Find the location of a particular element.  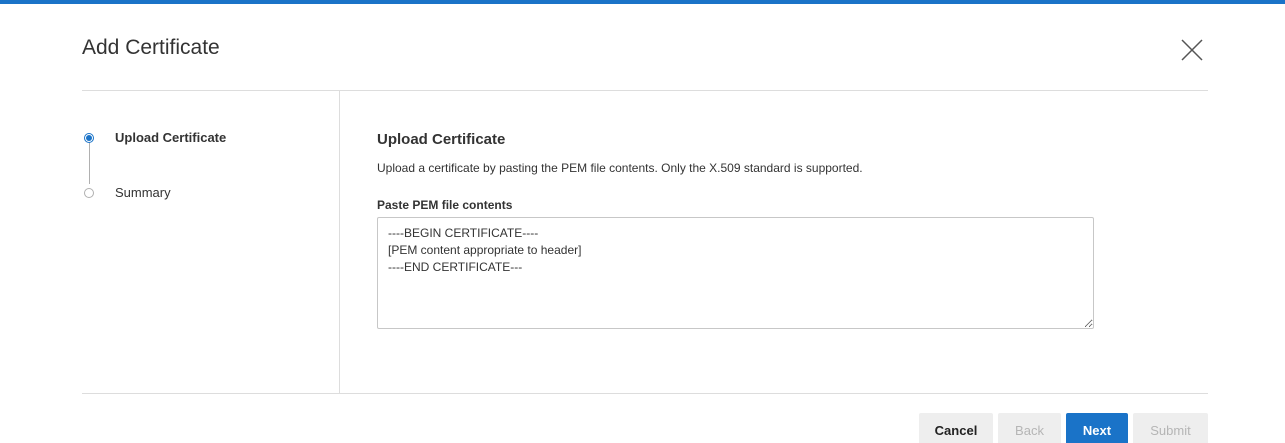

wizard-step-summary: Summary is located at coordinates (127, 192).